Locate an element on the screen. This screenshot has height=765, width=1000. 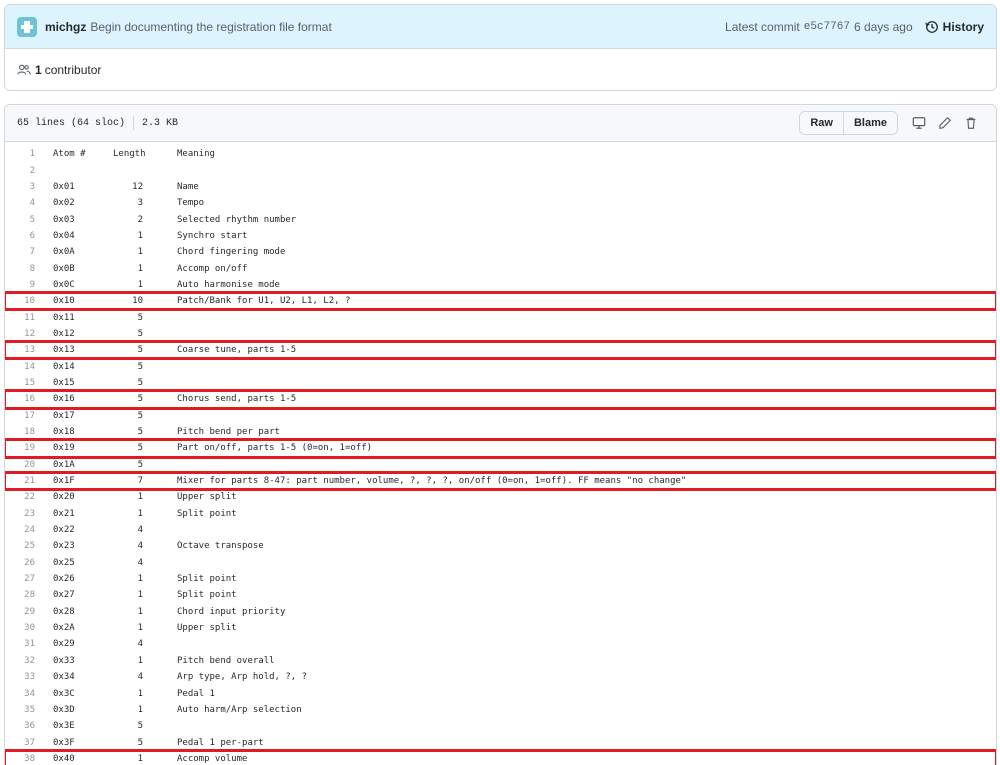
file-lines-info: 65 lines (64 sloc) is located at coordinates (71, 123).